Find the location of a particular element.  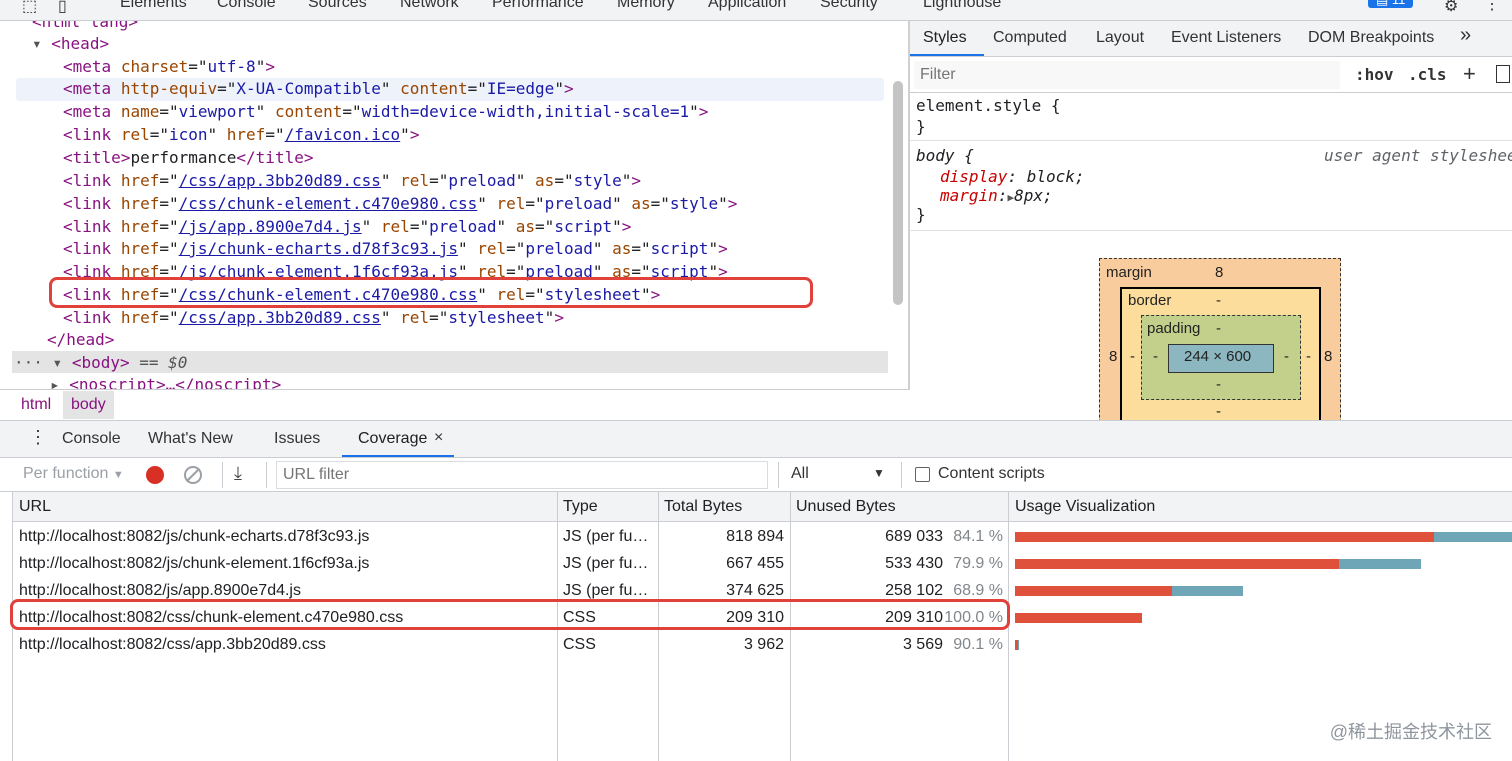

breadcrumb-html: html is located at coordinates (36, 405).